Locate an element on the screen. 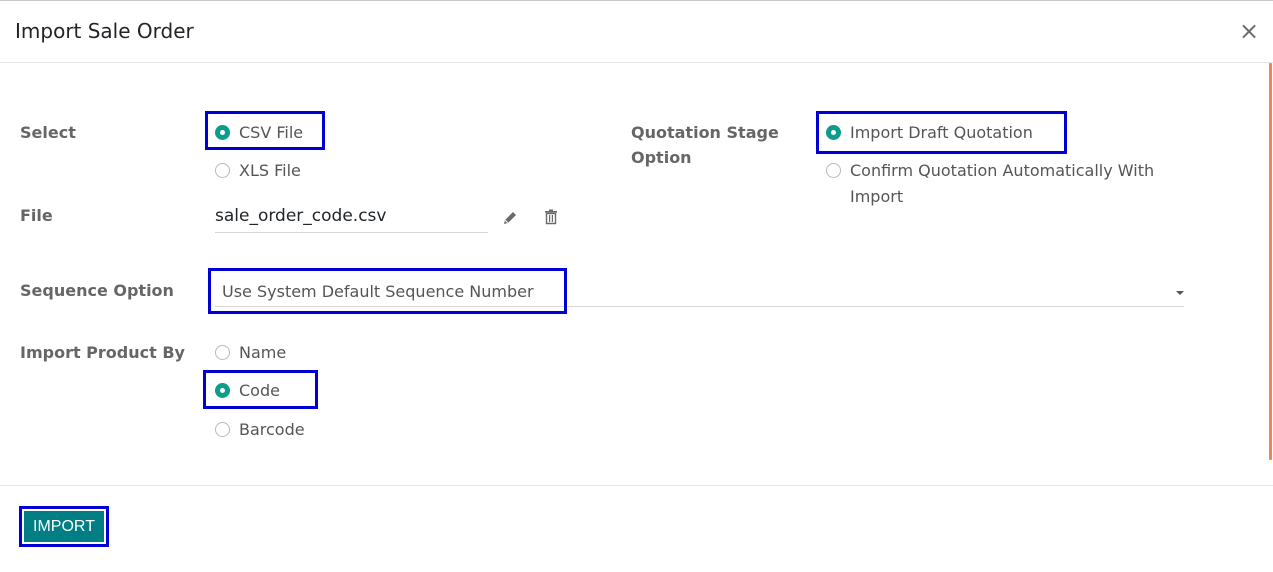 This screenshot has width=1273, height=572. product-by-name-radio is located at coordinates (222, 352).